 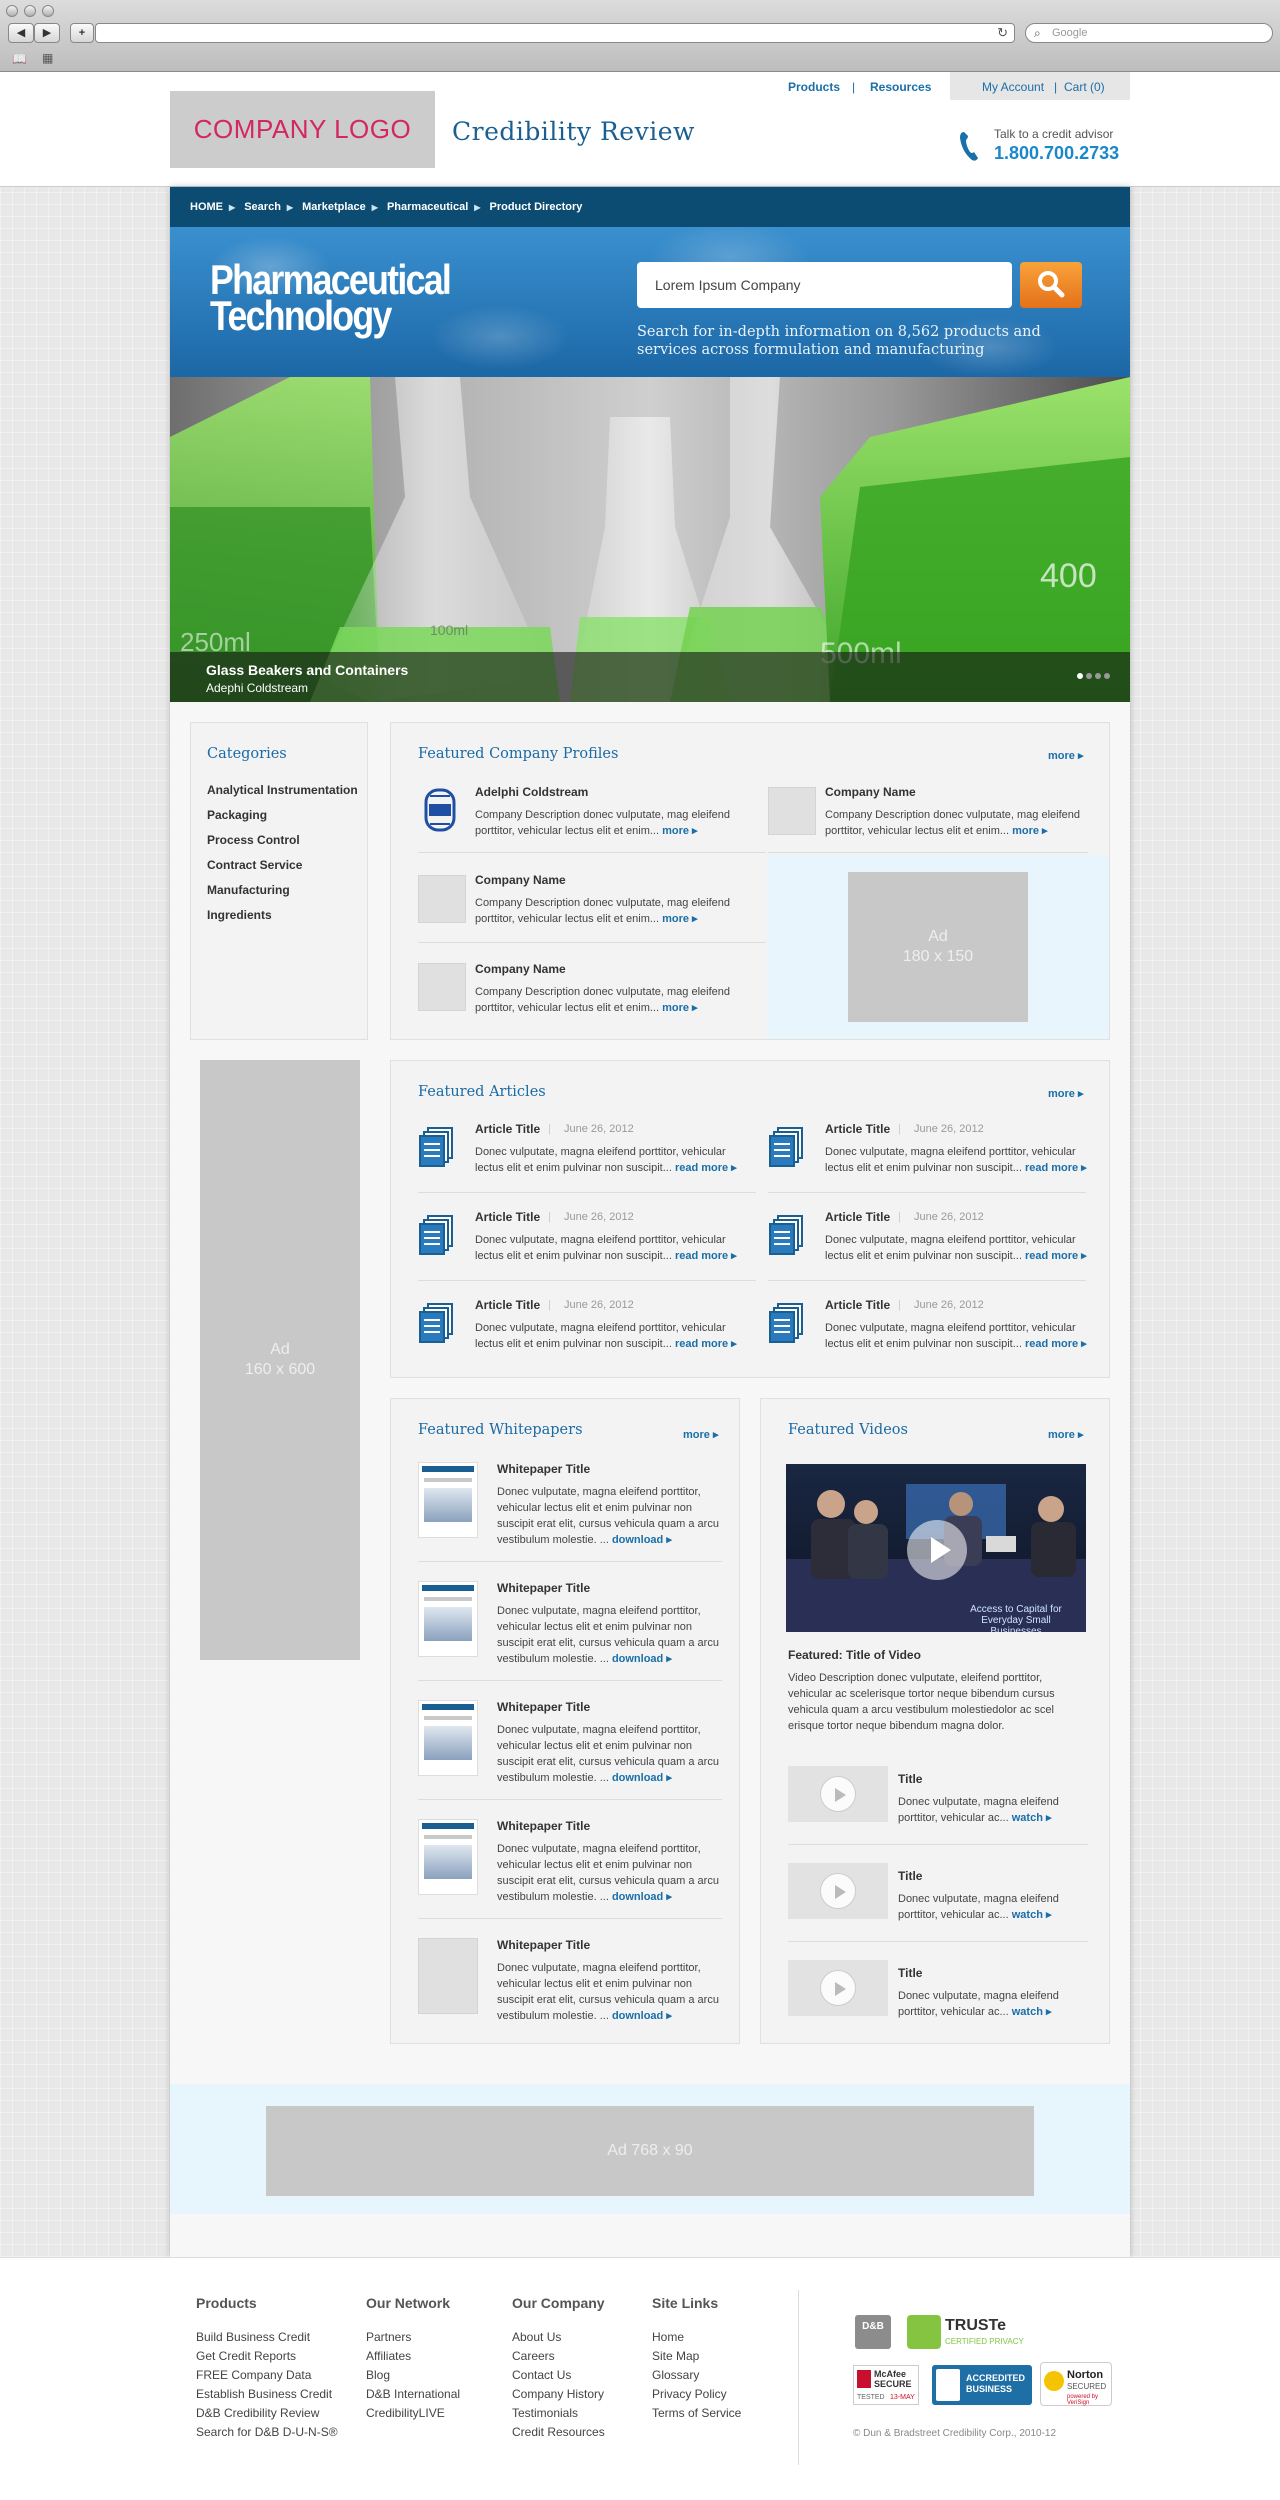 I want to click on footer-link: D&B Credibility Review, so click(x=257, y=2413).